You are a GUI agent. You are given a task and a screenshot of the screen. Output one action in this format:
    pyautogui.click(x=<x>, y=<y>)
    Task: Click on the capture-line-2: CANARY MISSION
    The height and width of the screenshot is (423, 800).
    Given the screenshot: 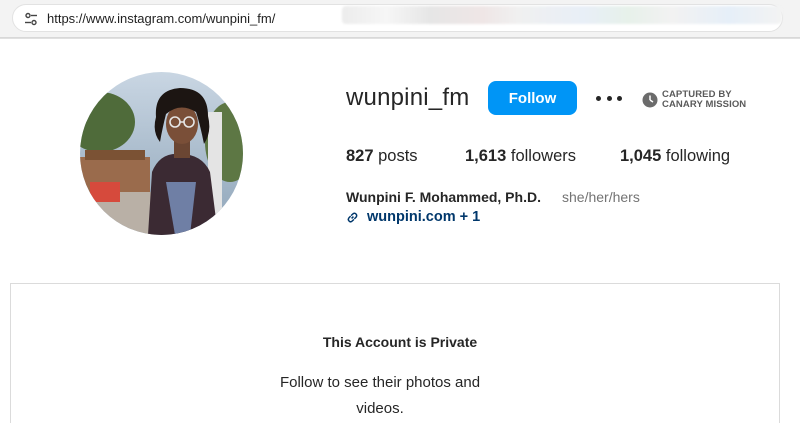 What is the action you would take?
    pyautogui.click(x=704, y=104)
    